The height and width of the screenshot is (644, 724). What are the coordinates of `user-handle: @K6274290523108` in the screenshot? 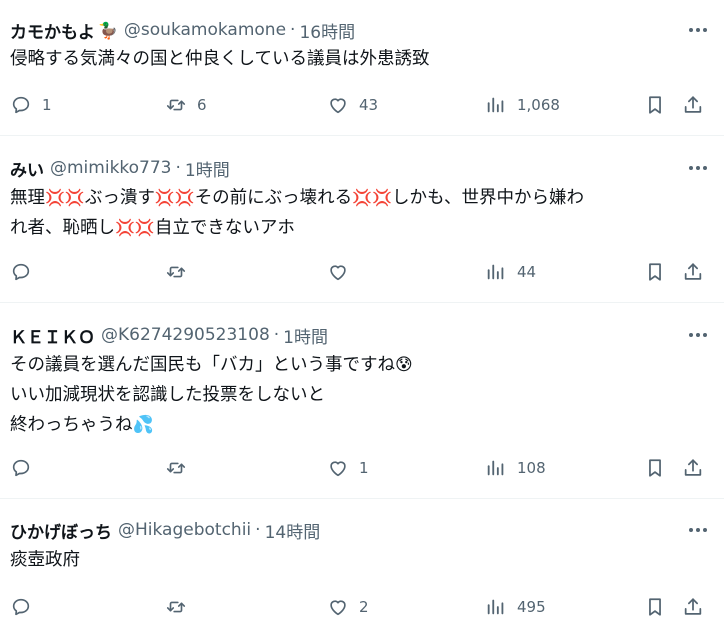 It's located at (185, 335).